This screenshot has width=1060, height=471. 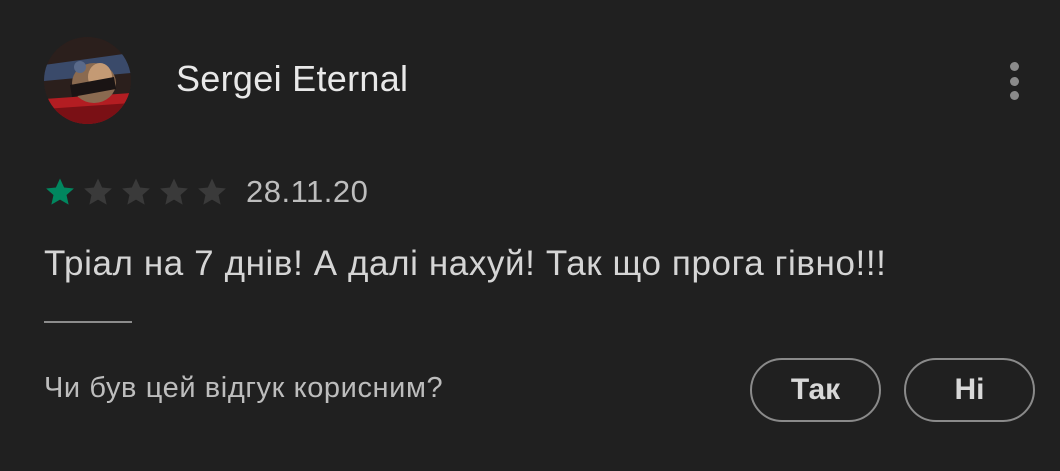 I want to click on helpful-question: Чи був цей відгук корисним?, so click(x=244, y=388).